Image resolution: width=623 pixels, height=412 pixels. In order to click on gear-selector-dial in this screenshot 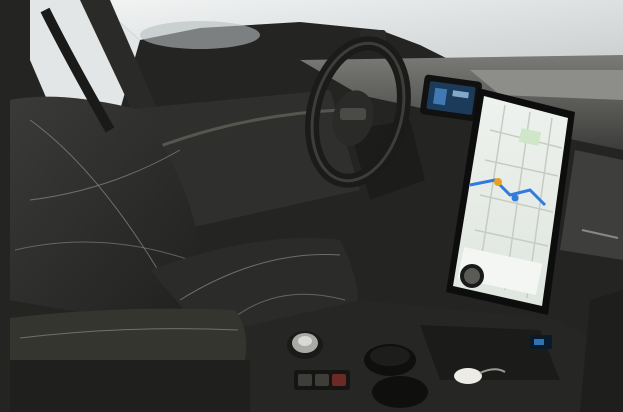, I will do `click(305, 345)`.